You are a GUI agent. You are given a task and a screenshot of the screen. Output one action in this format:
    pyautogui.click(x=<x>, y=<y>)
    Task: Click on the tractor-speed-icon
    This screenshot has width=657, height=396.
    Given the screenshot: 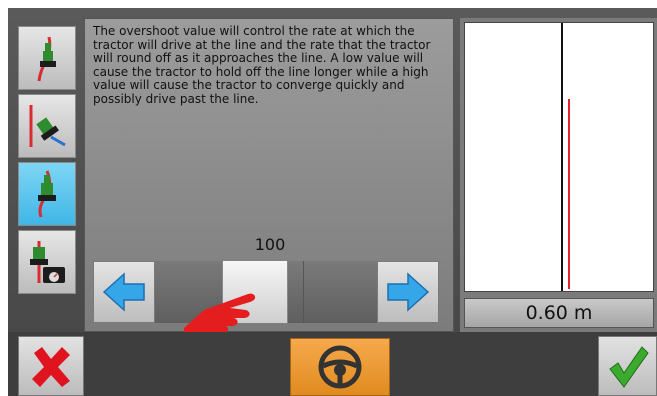 What is the action you would take?
    pyautogui.click(x=47, y=262)
    